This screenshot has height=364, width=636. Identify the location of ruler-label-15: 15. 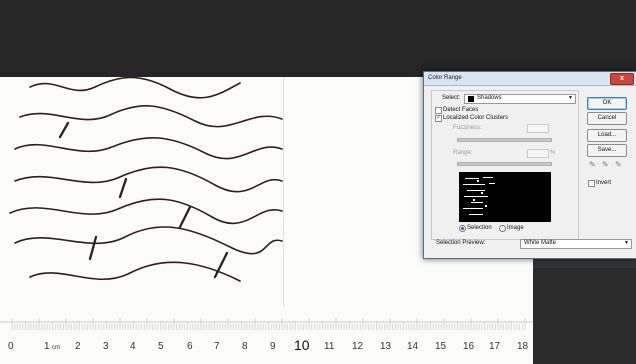
(441, 346).